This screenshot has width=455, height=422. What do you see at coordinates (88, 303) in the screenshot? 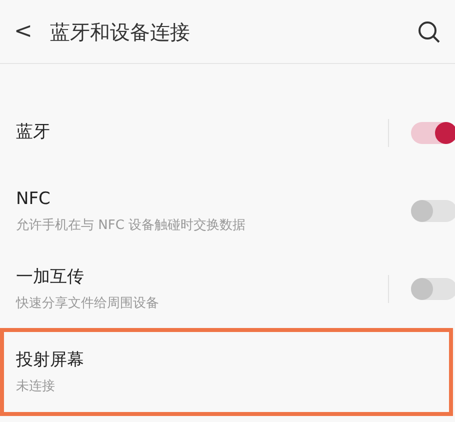
I see `setting-description: 快速分享文件给周围设备` at bounding box center [88, 303].